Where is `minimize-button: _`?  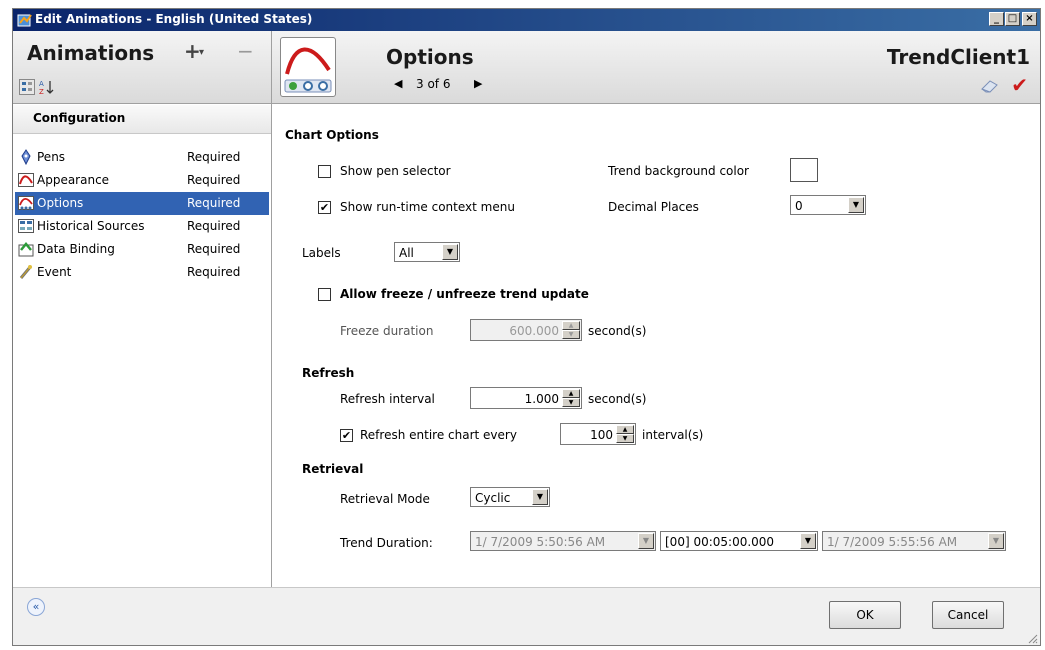
minimize-button: _ is located at coordinates (996, 19).